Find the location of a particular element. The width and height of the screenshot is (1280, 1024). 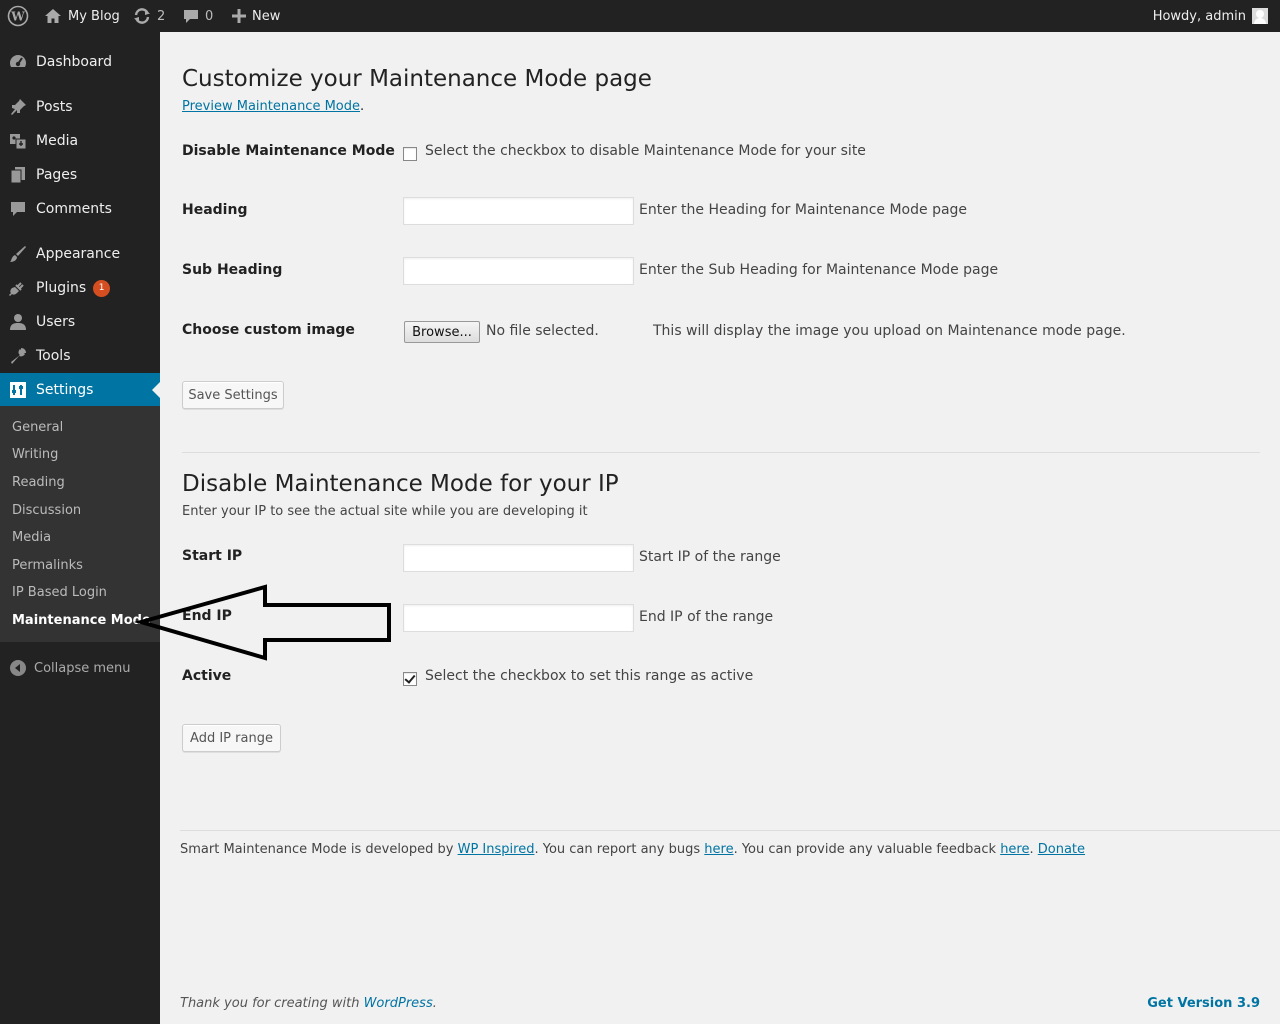

menu-label: Media is located at coordinates (57, 141).